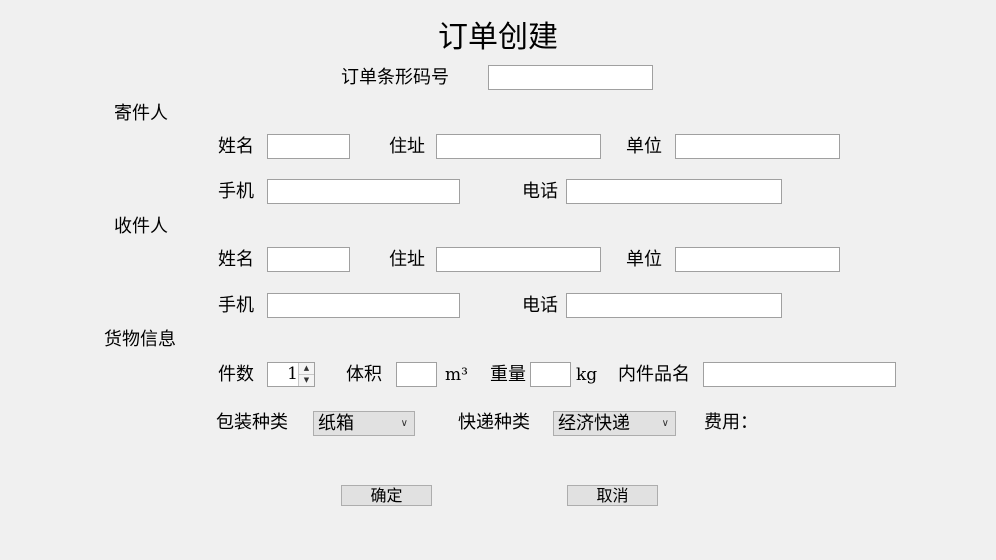 Image resolution: width=996 pixels, height=560 pixels. Describe the element at coordinates (416, 374) in the screenshot. I see `volume-input` at that location.